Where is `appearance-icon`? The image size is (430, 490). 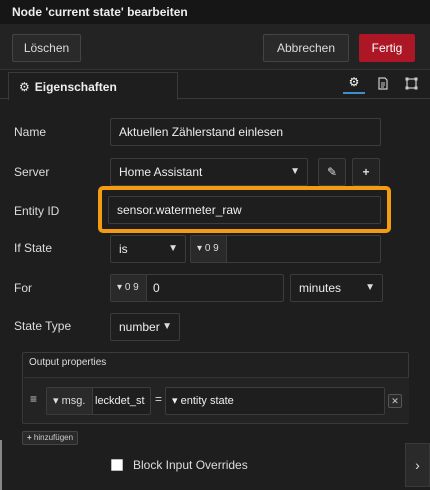 appearance-icon is located at coordinates (411, 83).